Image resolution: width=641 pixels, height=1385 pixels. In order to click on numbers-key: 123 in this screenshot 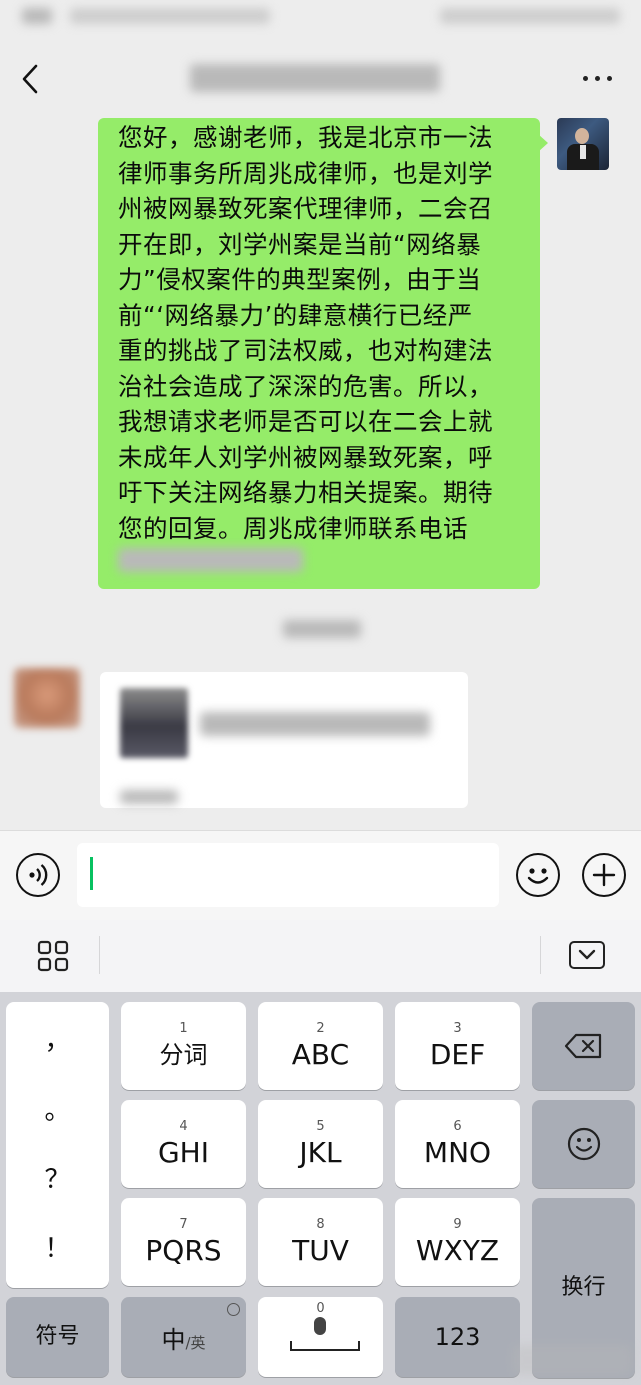, I will do `click(457, 1337)`.